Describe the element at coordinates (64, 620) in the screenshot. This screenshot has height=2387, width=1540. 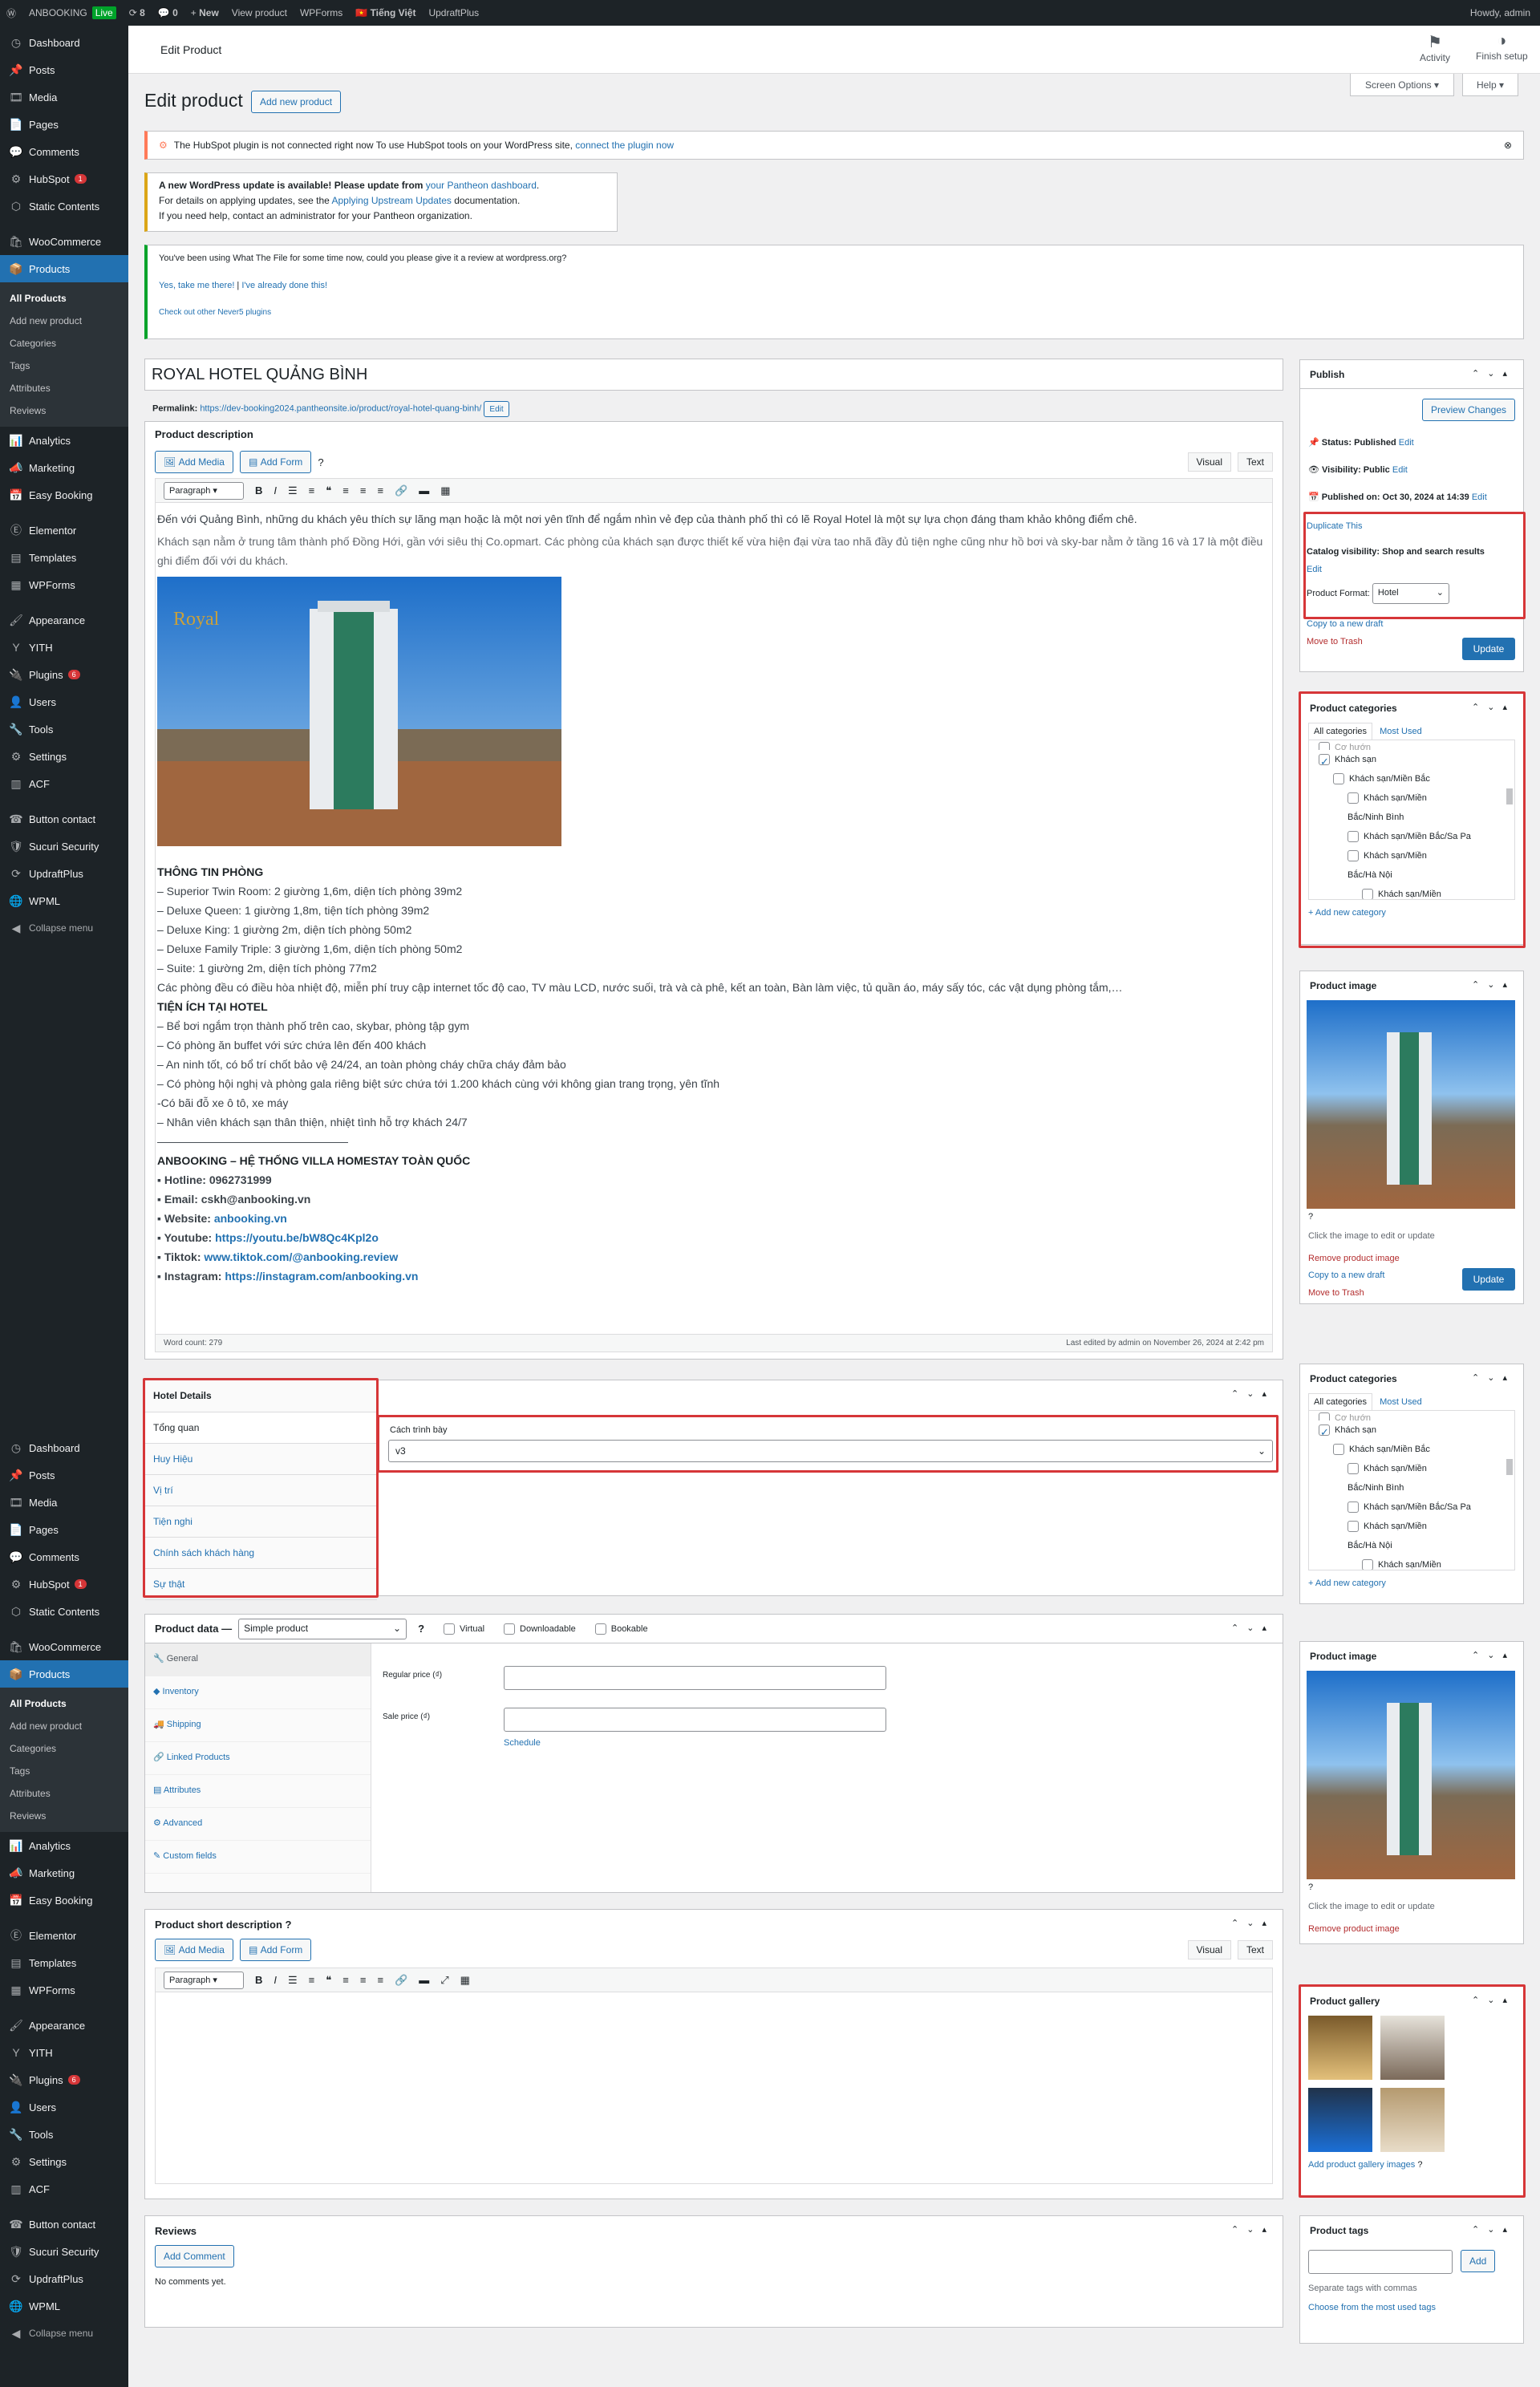
I see `menu-appearance: 🖌 Appearance` at that location.